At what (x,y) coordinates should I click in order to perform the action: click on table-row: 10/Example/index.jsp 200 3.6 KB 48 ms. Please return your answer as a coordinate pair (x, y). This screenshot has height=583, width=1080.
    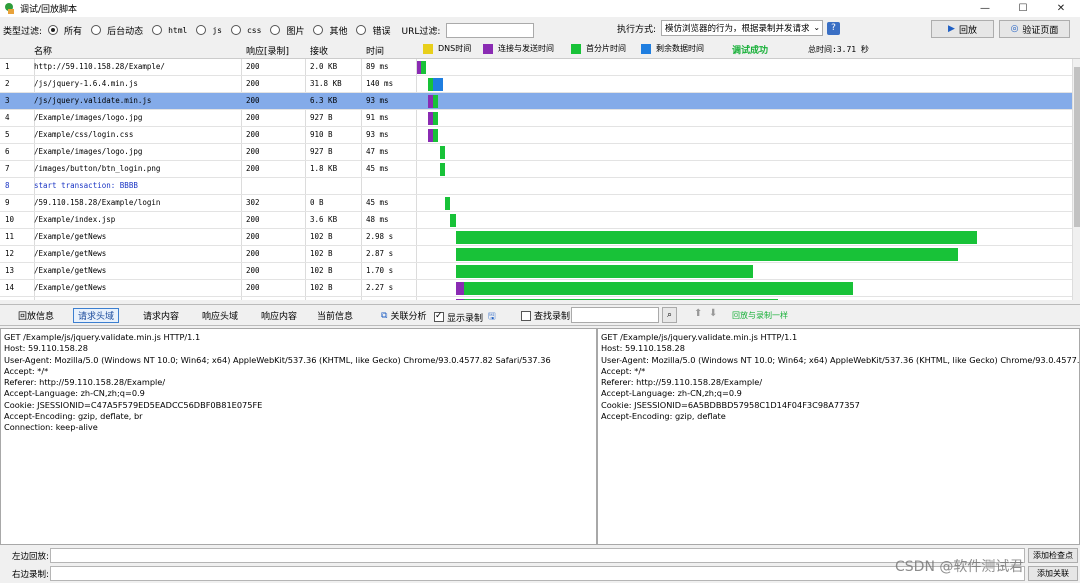
    Looking at the image, I should click on (536, 220).